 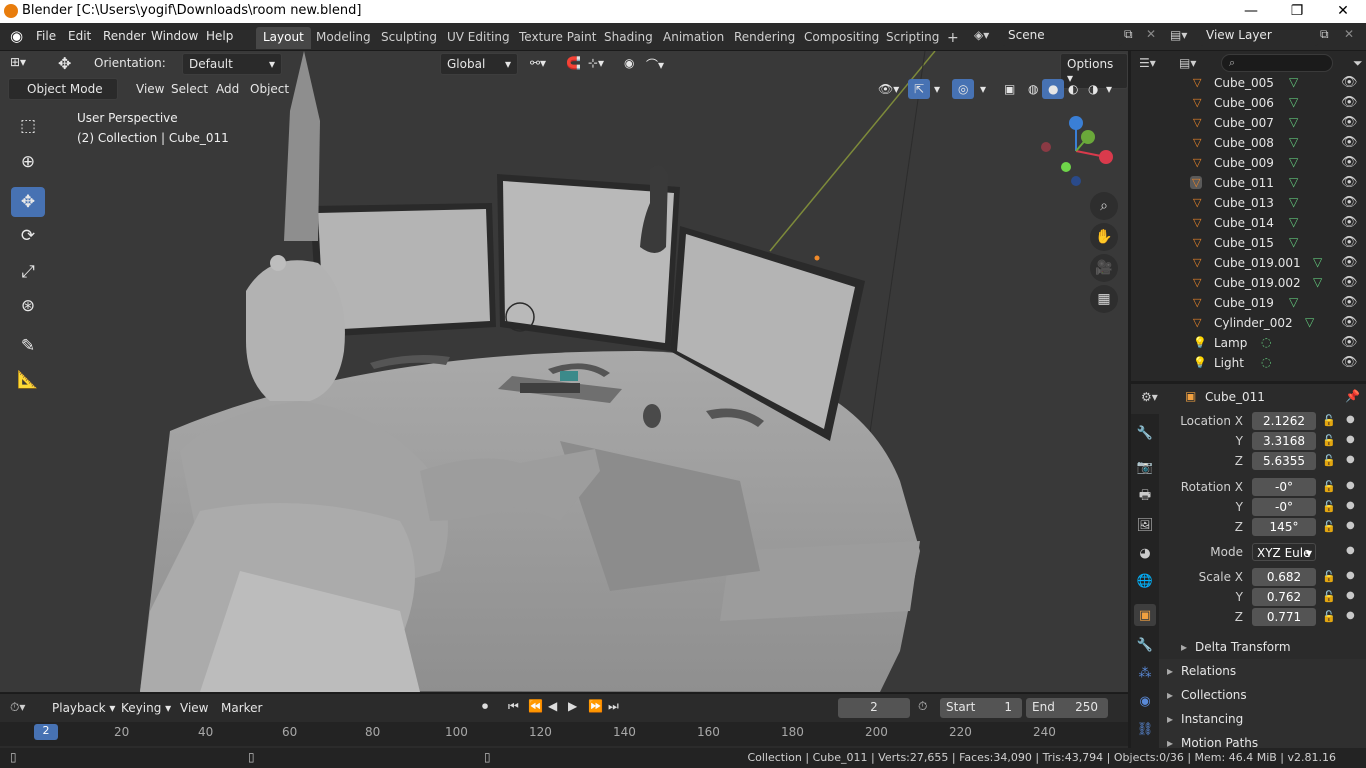 What do you see at coordinates (1145, 433) in the screenshot?
I see `tool-tab-icon: 🔧` at bounding box center [1145, 433].